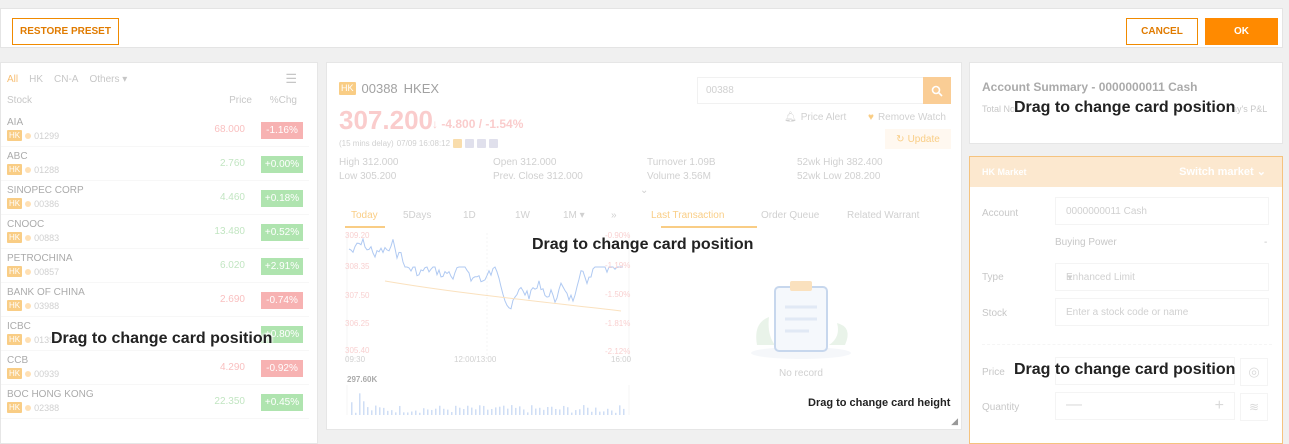 This screenshot has width=1289, height=444. What do you see at coordinates (1254, 372) in the screenshot?
I see `target-icon: ◎` at bounding box center [1254, 372].